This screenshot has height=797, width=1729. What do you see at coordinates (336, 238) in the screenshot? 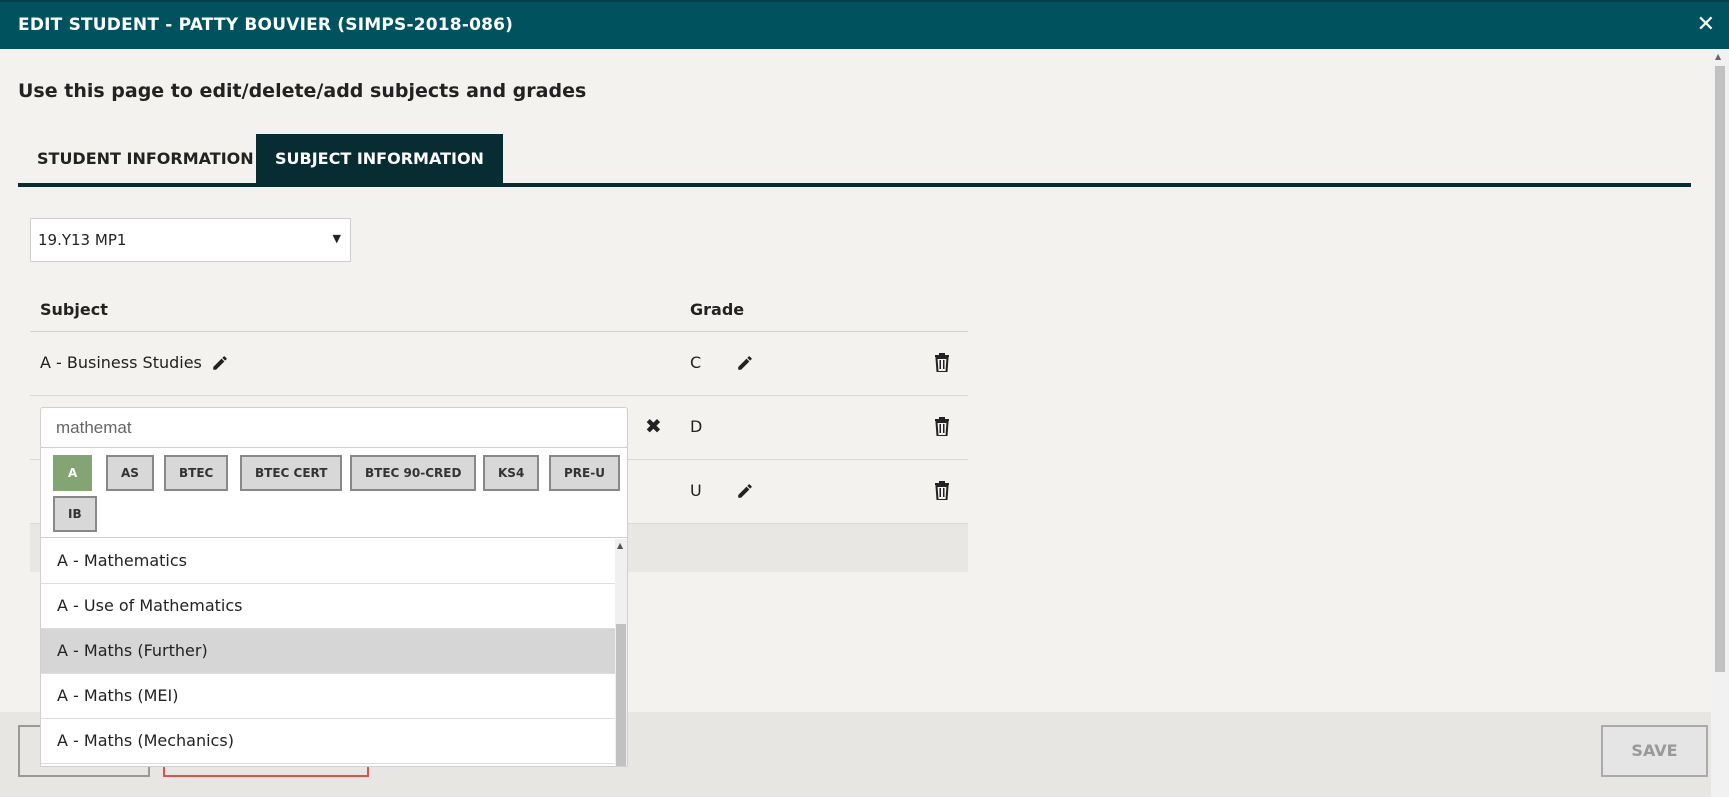
I see `dropdown-arrow-icon: ▼` at bounding box center [336, 238].